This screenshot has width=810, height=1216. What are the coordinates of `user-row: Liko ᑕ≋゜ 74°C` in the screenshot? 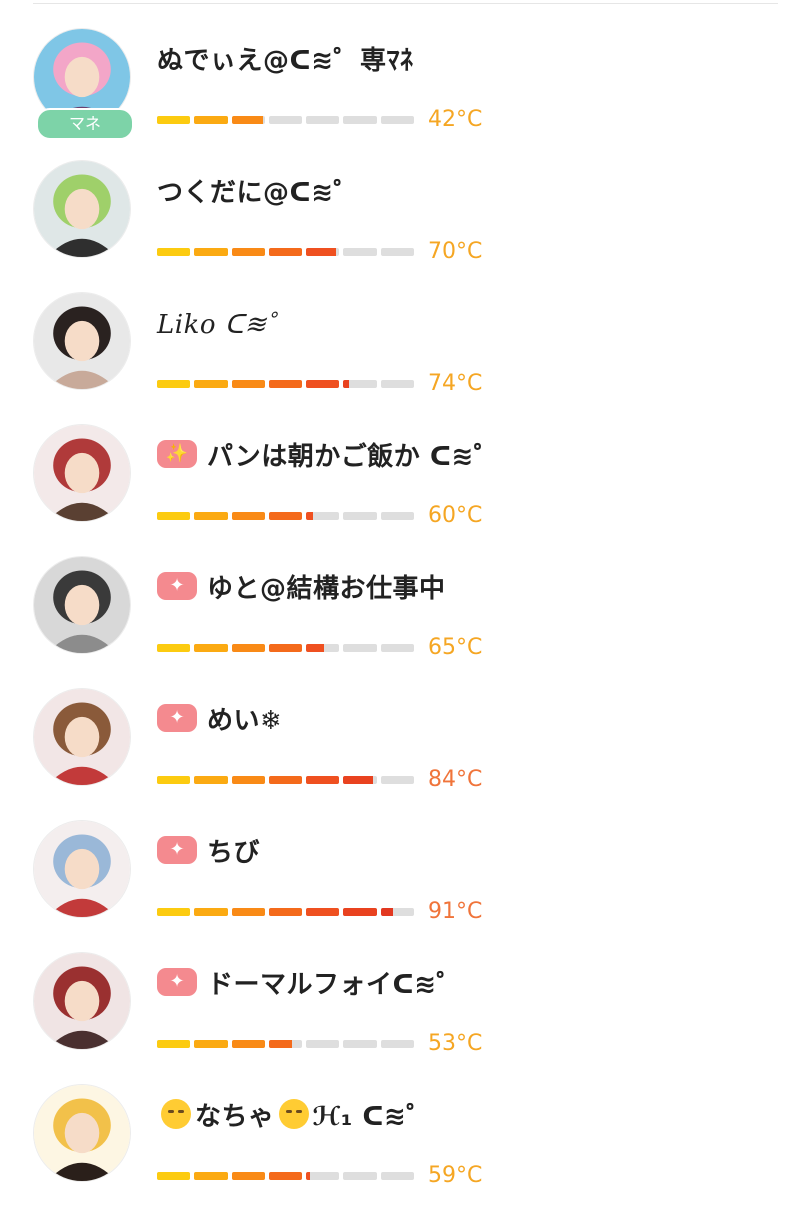 It's located at (405, 358).